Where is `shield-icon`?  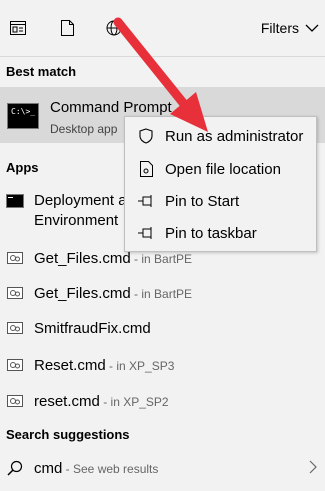
shield-icon is located at coordinates (146, 136).